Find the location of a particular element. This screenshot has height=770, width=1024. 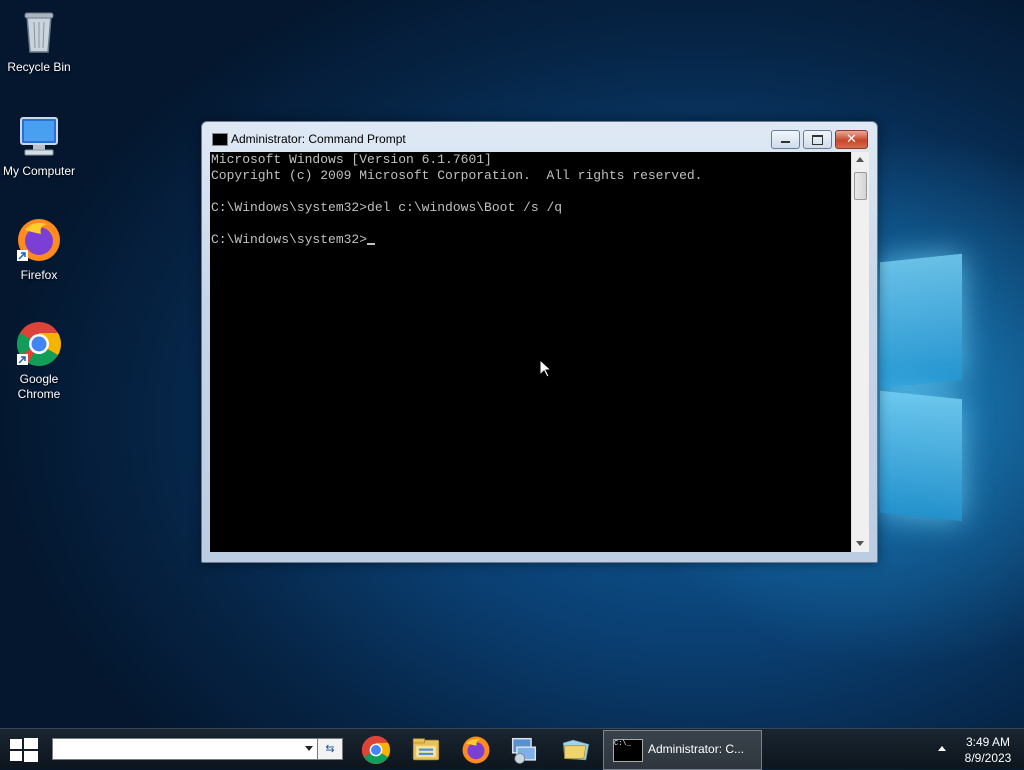

desktop-icon-google-chrome: Google Chrome is located at coordinates (39, 361).